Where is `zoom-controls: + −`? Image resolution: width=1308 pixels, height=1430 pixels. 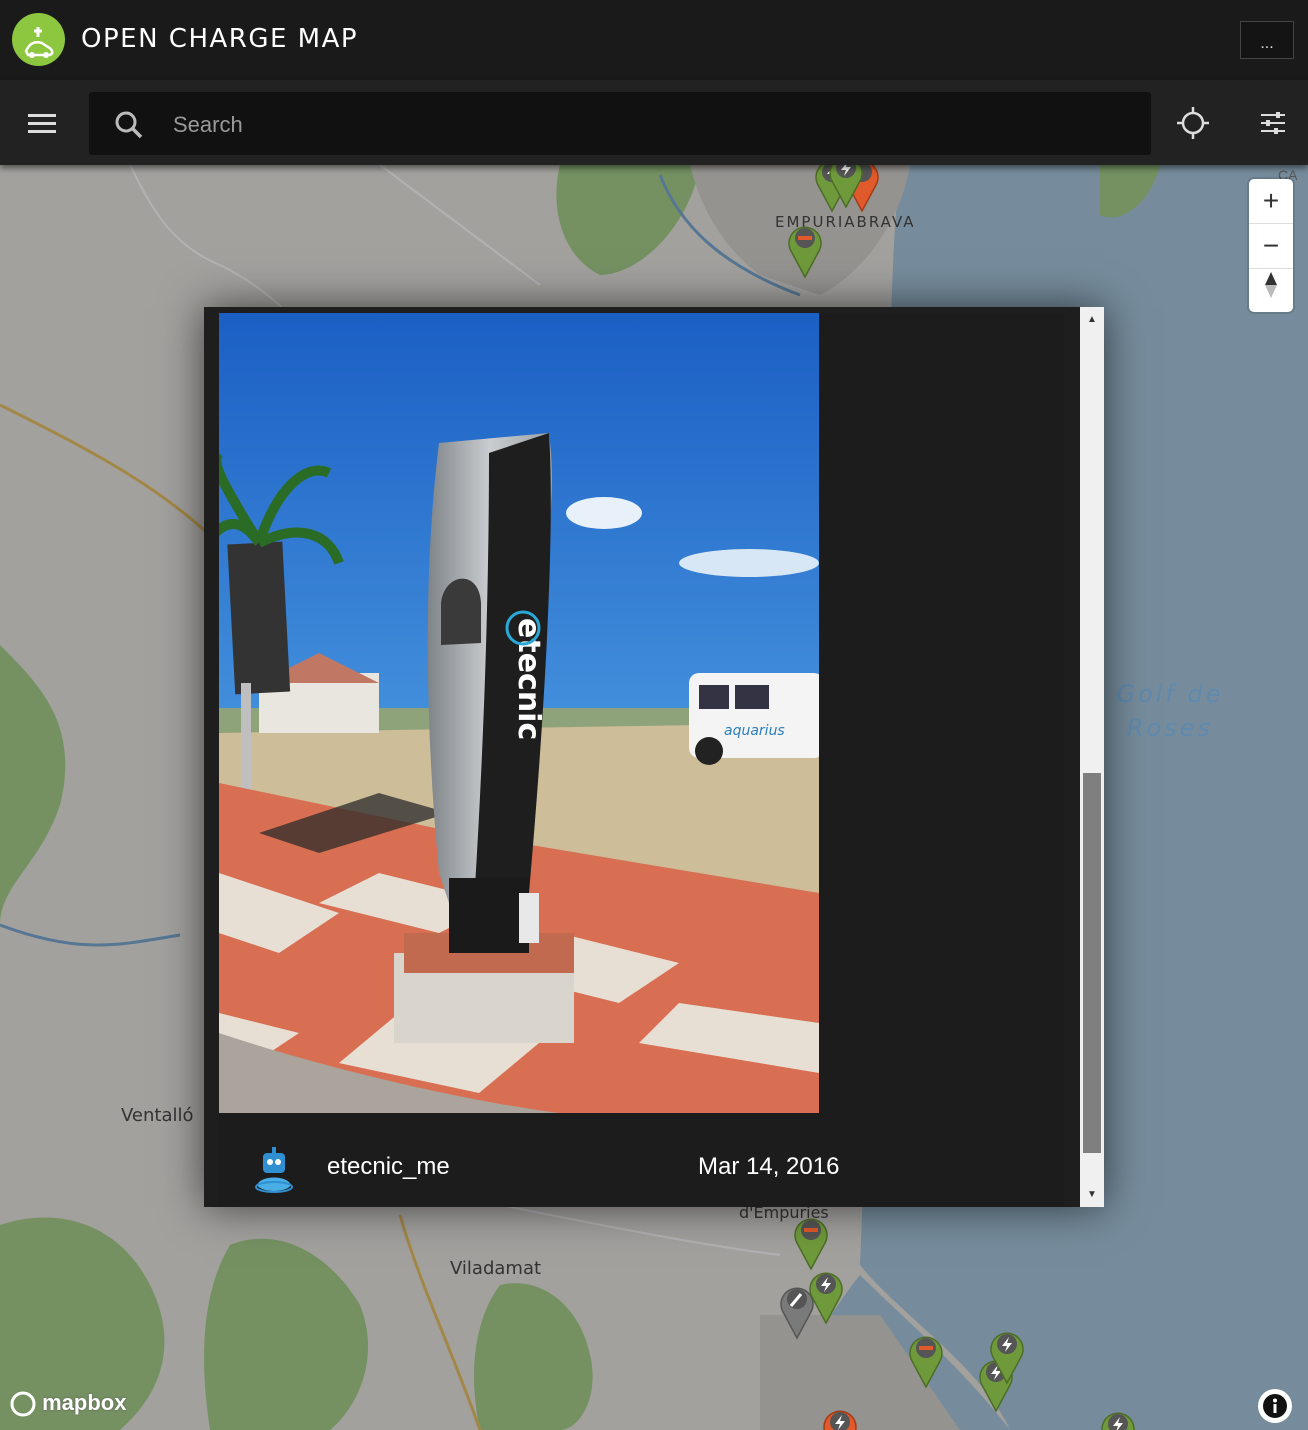
zoom-controls: + − is located at coordinates (1271, 245).